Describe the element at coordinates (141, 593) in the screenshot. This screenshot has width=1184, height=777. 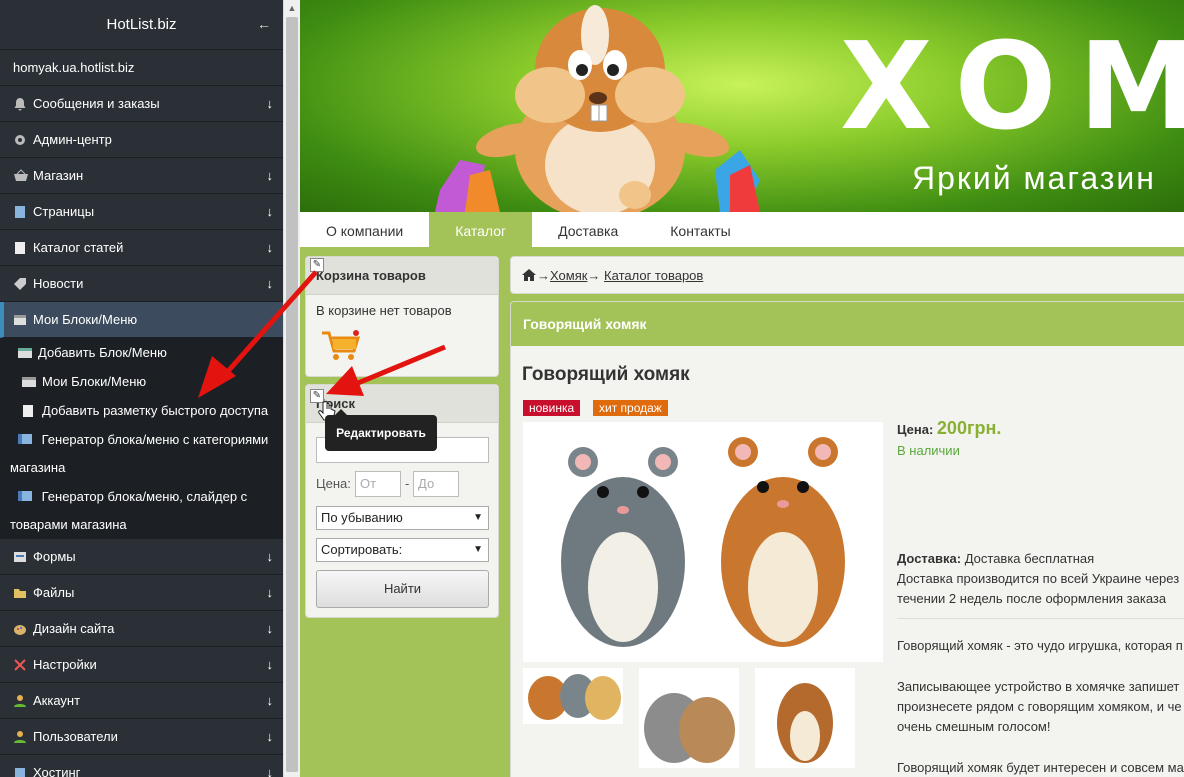
I see `sidebar-item-files: Файлы ↓` at that location.